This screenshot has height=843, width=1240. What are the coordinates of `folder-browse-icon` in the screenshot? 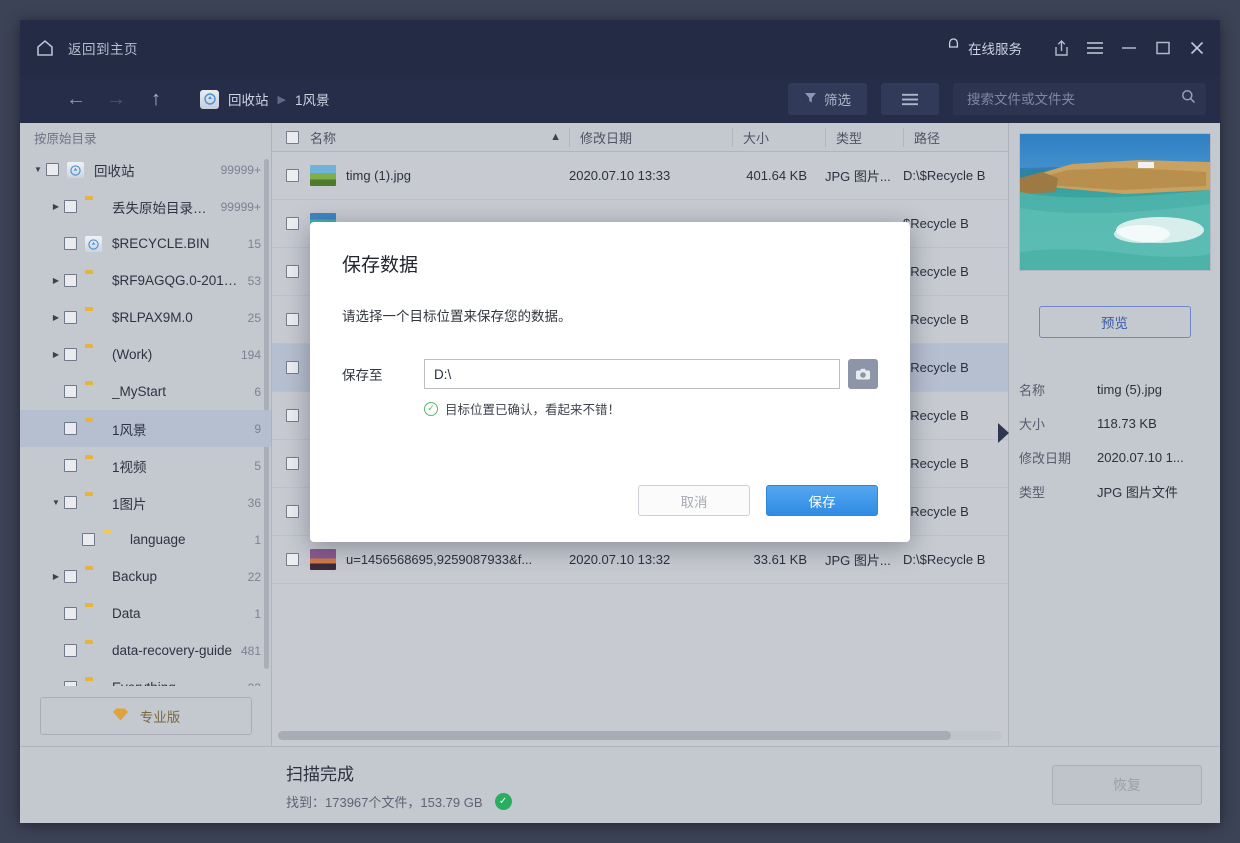 It's located at (863, 374).